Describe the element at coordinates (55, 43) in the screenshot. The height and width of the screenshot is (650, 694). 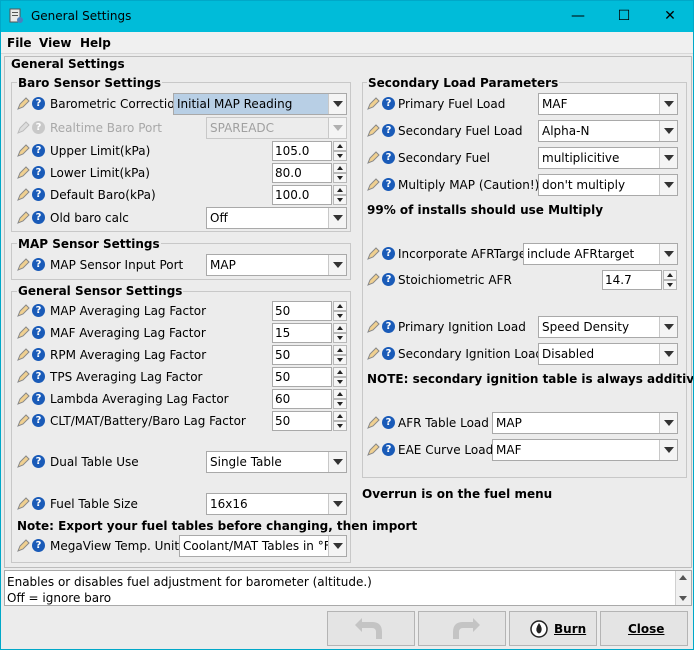
I see `menu-view: View` at that location.